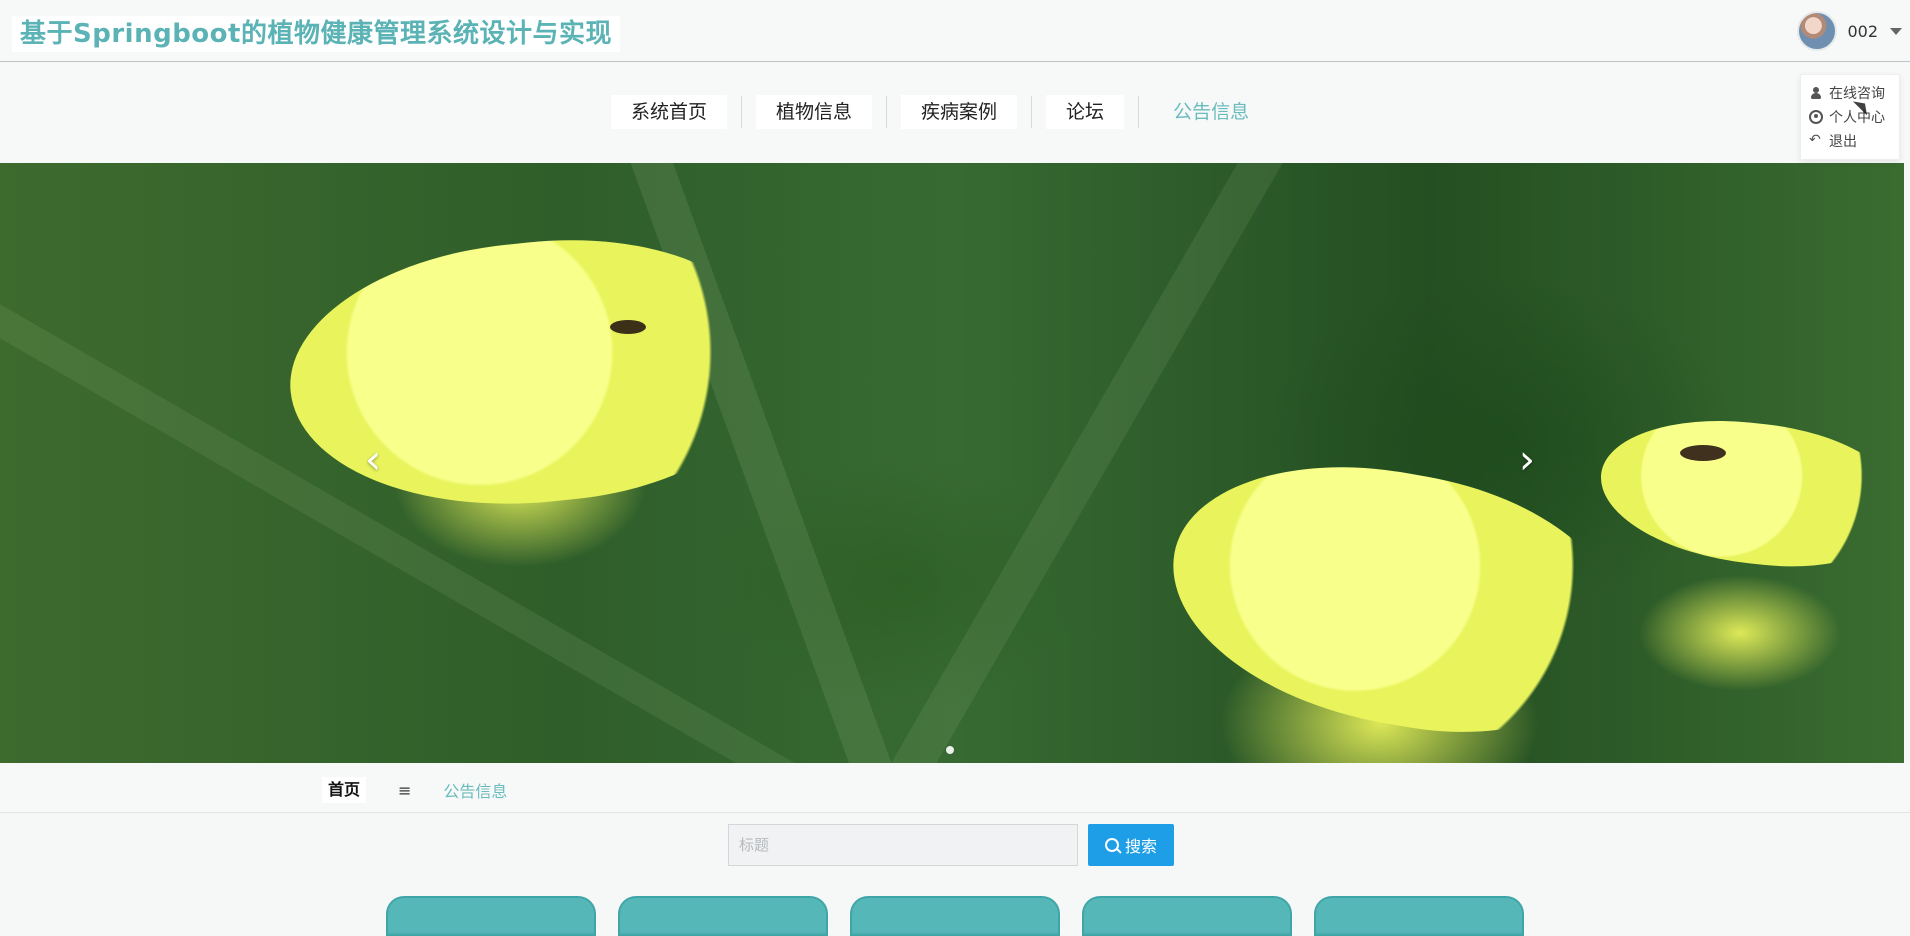 The image size is (1910, 936). I want to click on carousel-indicator-dot, so click(950, 750).